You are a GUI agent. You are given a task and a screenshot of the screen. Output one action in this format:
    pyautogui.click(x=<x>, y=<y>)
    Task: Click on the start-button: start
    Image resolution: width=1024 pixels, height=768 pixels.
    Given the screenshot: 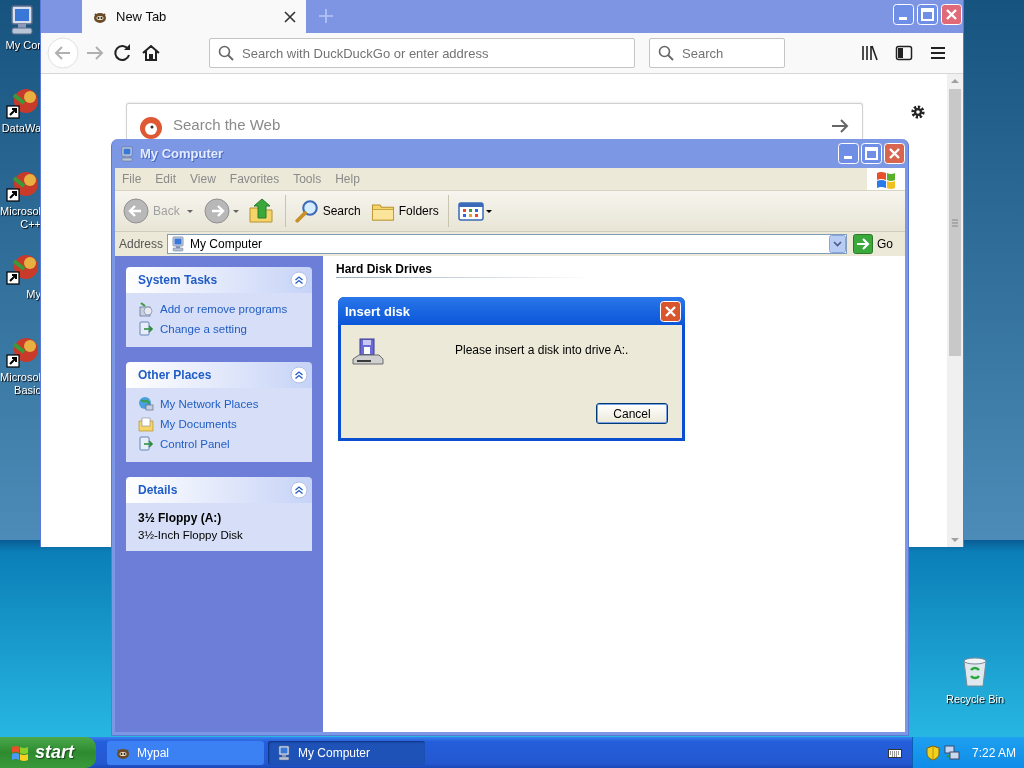 What is the action you would take?
    pyautogui.click(x=48, y=752)
    